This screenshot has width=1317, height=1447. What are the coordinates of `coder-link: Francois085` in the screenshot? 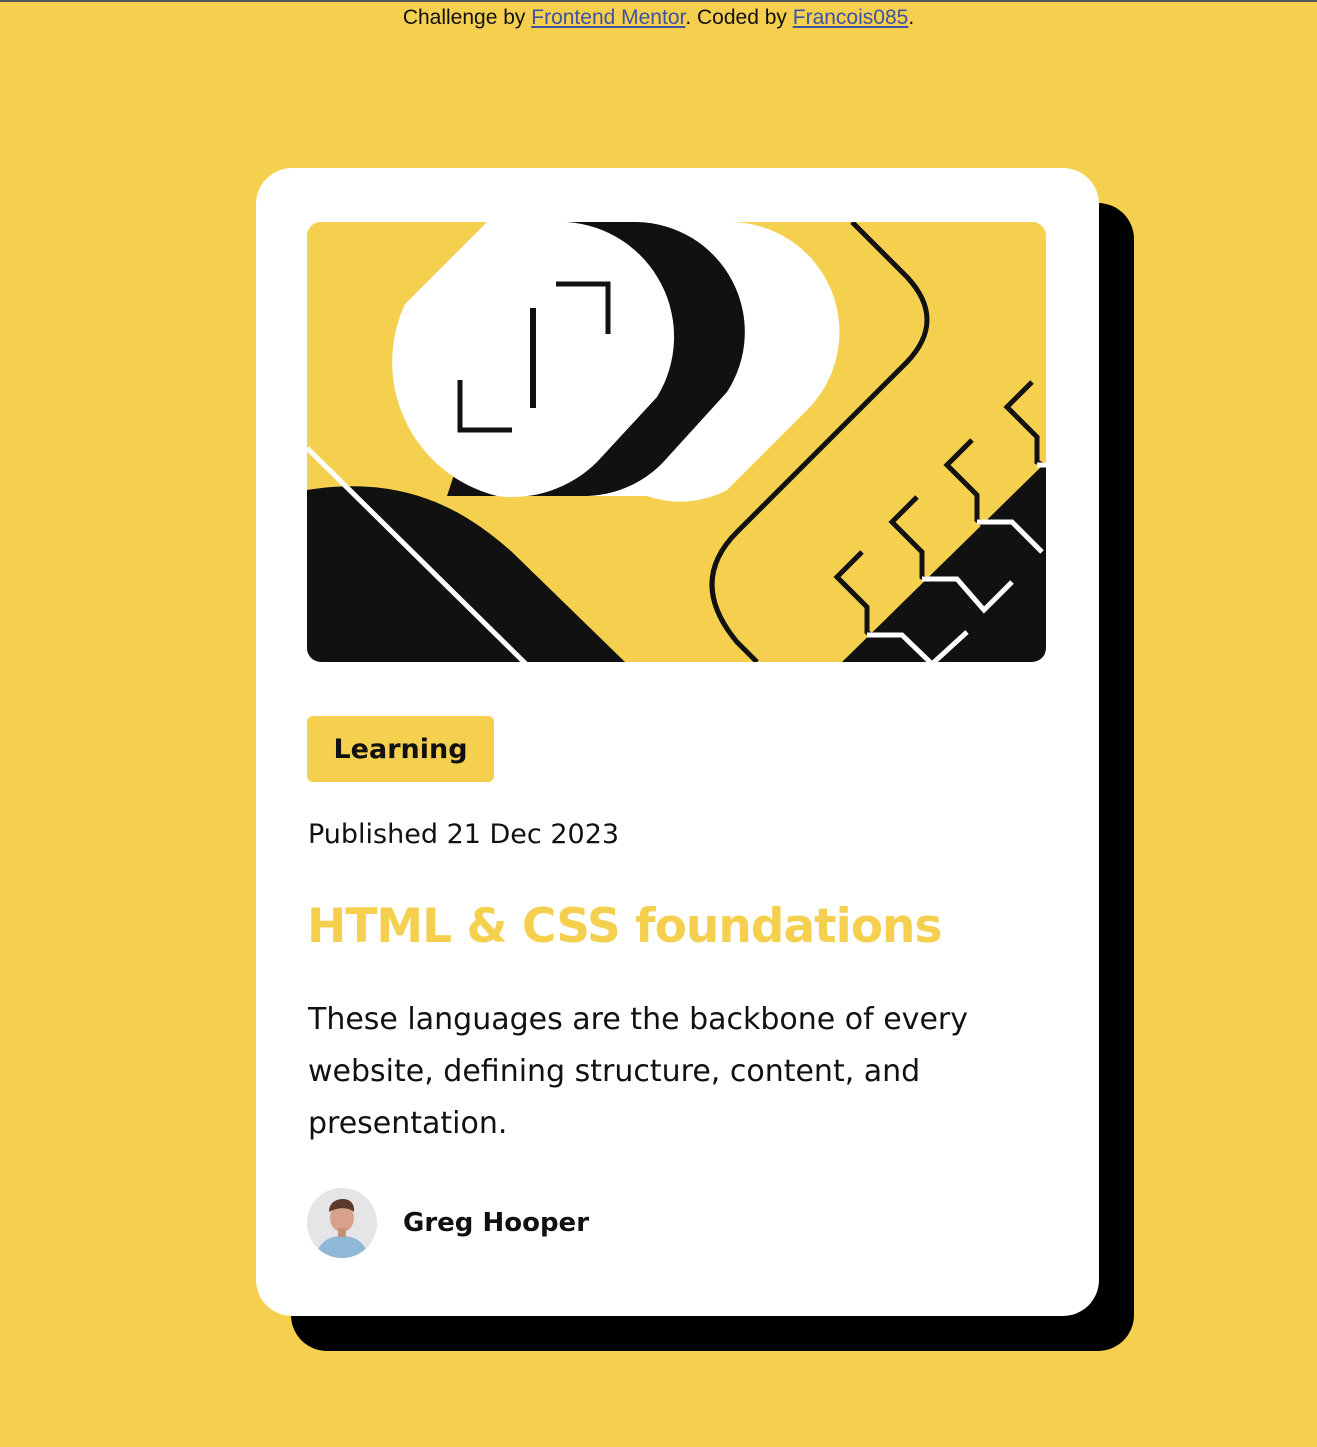 It's located at (851, 17).